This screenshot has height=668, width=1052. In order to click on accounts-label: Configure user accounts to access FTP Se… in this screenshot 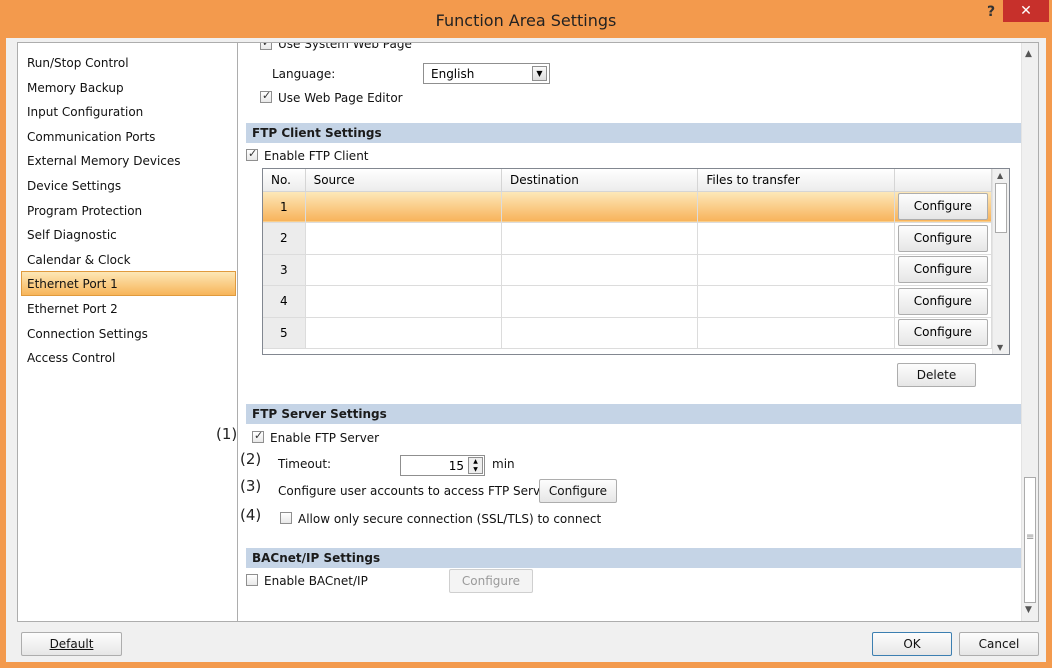, I will do `click(417, 491)`.